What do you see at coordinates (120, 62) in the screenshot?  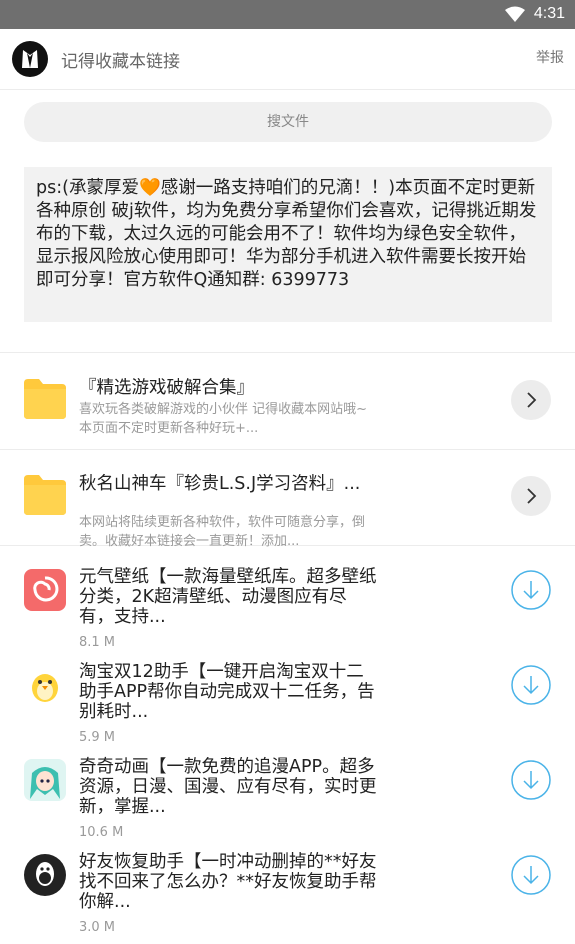 I see `page-title: 记得收藏本链接` at bounding box center [120, 62].